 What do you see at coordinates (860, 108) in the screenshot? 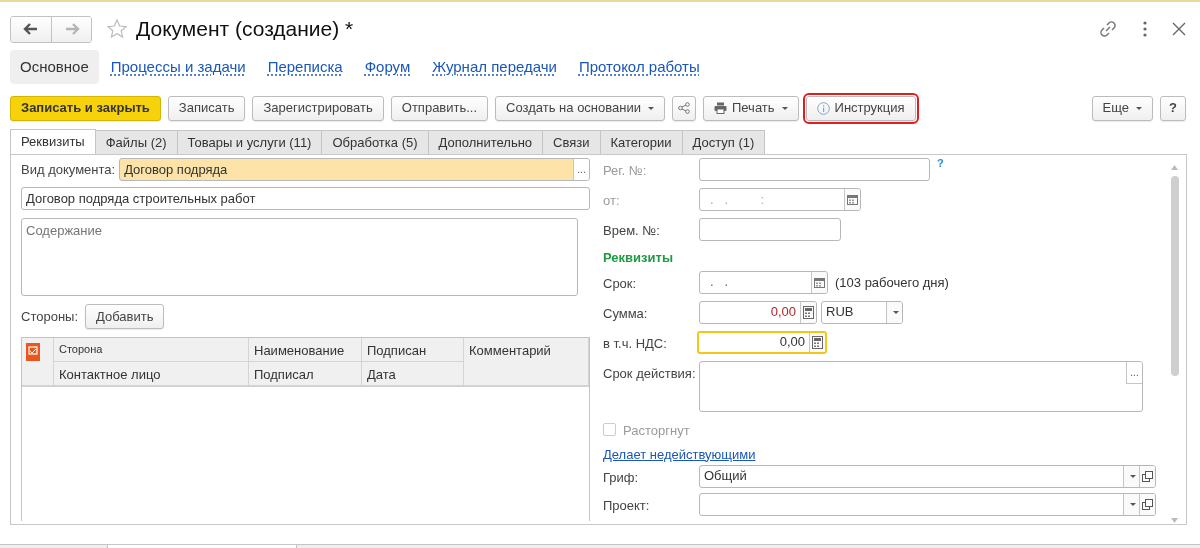
I see `instruction-button: Инструкция` at bounding box center [860, 108].